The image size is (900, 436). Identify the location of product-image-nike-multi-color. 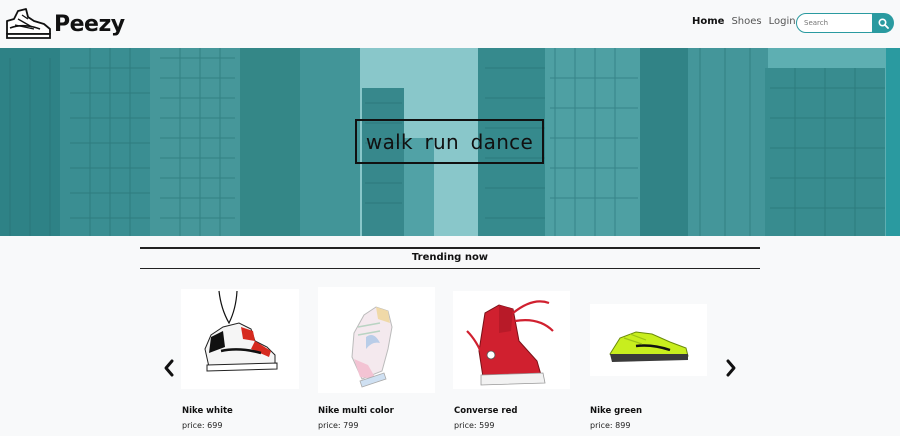
(376, 340).